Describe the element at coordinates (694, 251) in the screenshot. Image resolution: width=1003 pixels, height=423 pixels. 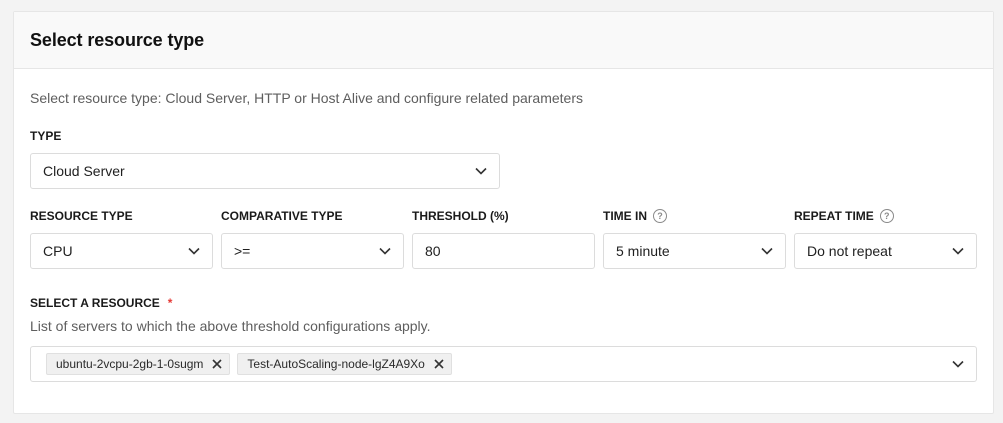
I see `time-in-select: 5 minute` at that location.